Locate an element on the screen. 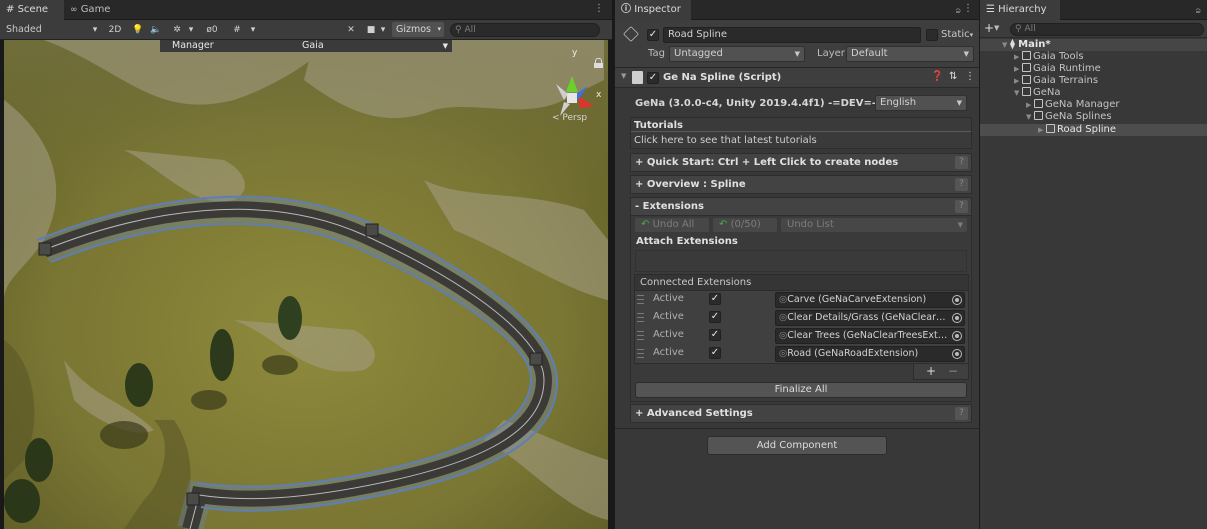 The width and height of the screenshot is (1207, 529). hierarchy-item-gena-splines: ▼ GeNa Splines is located at coordinates (1069, 117).